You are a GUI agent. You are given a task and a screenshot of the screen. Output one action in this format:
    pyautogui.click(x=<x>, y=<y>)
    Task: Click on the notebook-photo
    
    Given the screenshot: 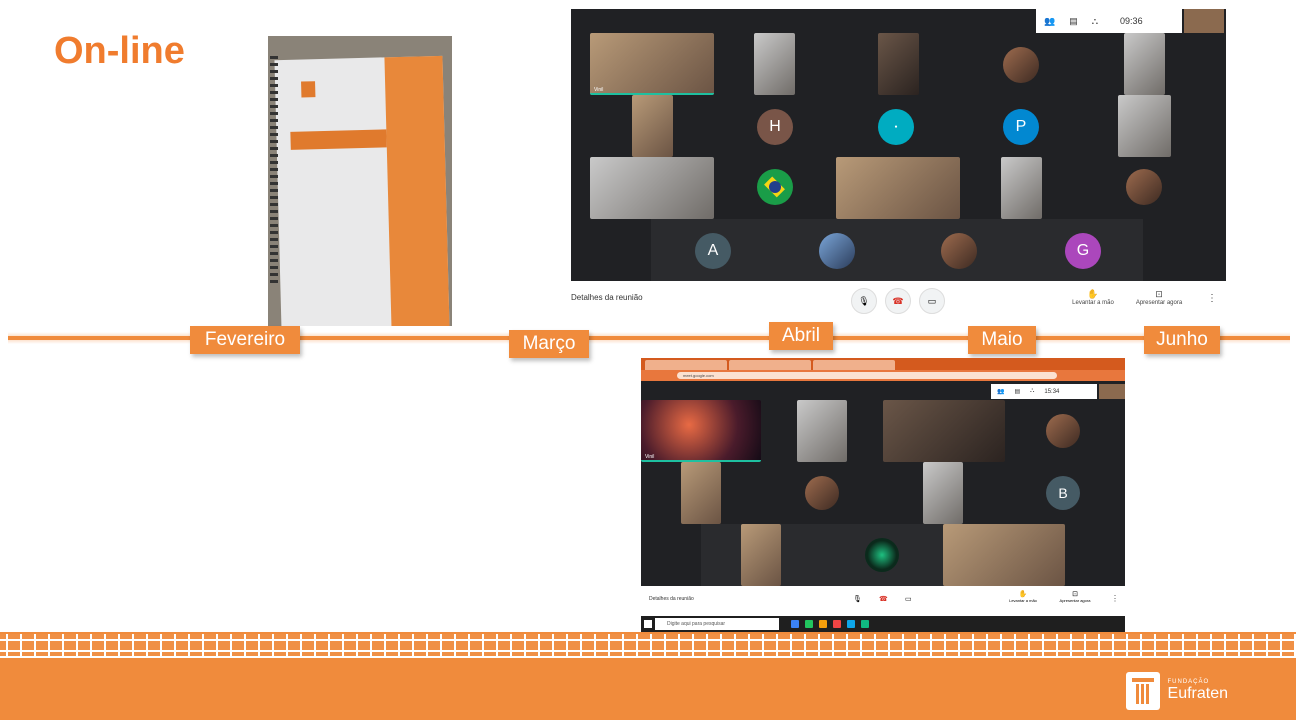 What is the action you would take?
    pyautogui.click(x=360, y=181)
    